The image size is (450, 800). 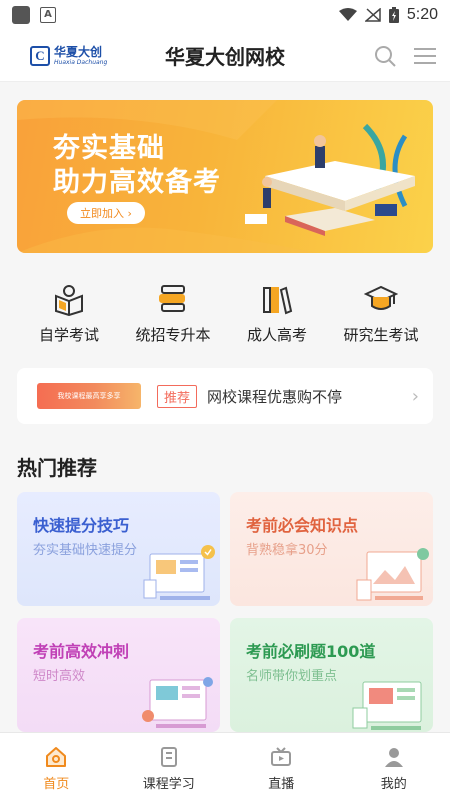 I want to click on card-must-know-points: 考前必会知识点 背熟稳拿30分, so click(x=331, y=549).